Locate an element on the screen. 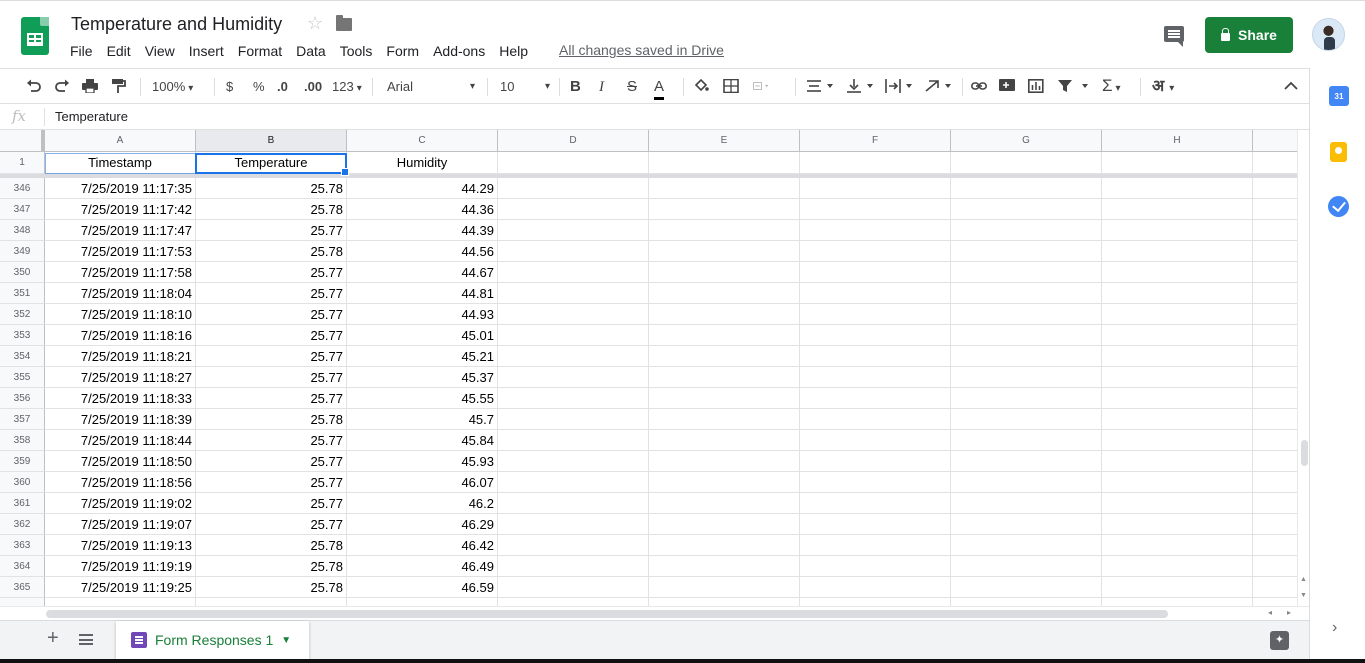 This screenshot has width=1365, height=663. keep-icon is located at coordinates (1338, 152).